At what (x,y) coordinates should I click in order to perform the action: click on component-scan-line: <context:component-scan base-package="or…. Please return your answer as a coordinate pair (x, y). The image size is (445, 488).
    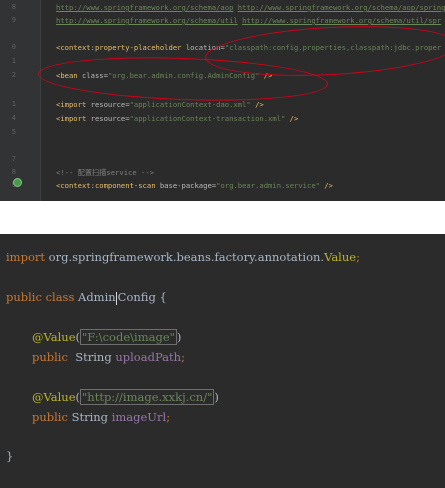
    Looking at the image, I should click on (194, 185).